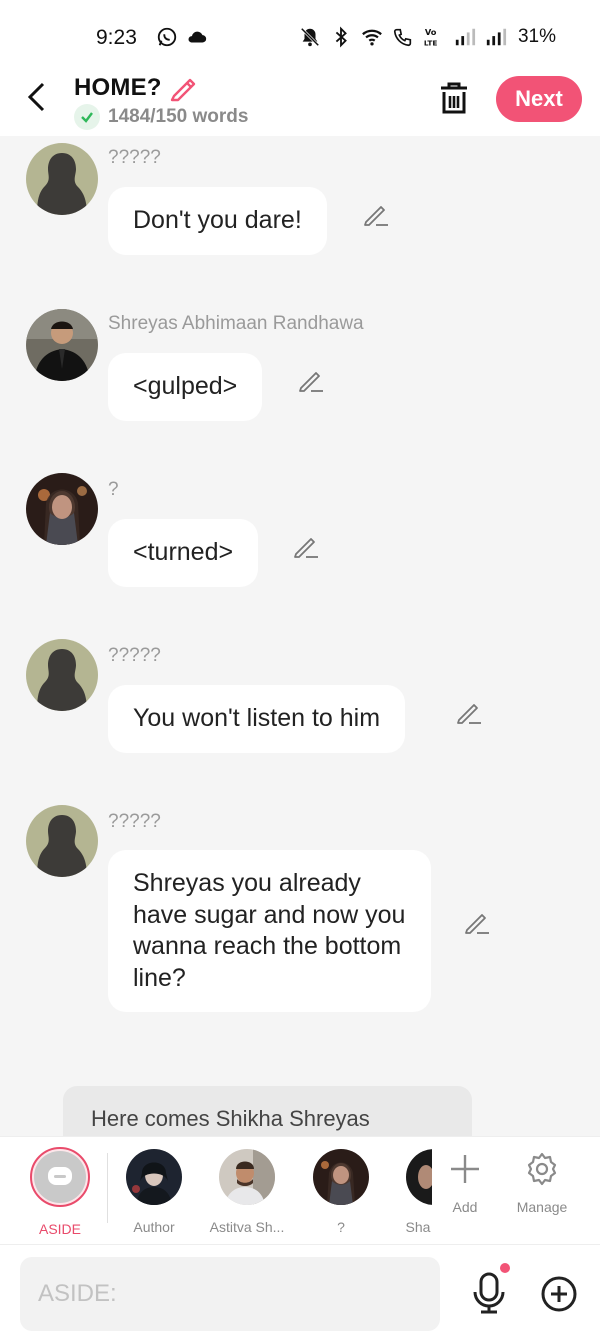 This screenshot has width=600, height=1340. I want to click on aside-input, so click(230, 1294).